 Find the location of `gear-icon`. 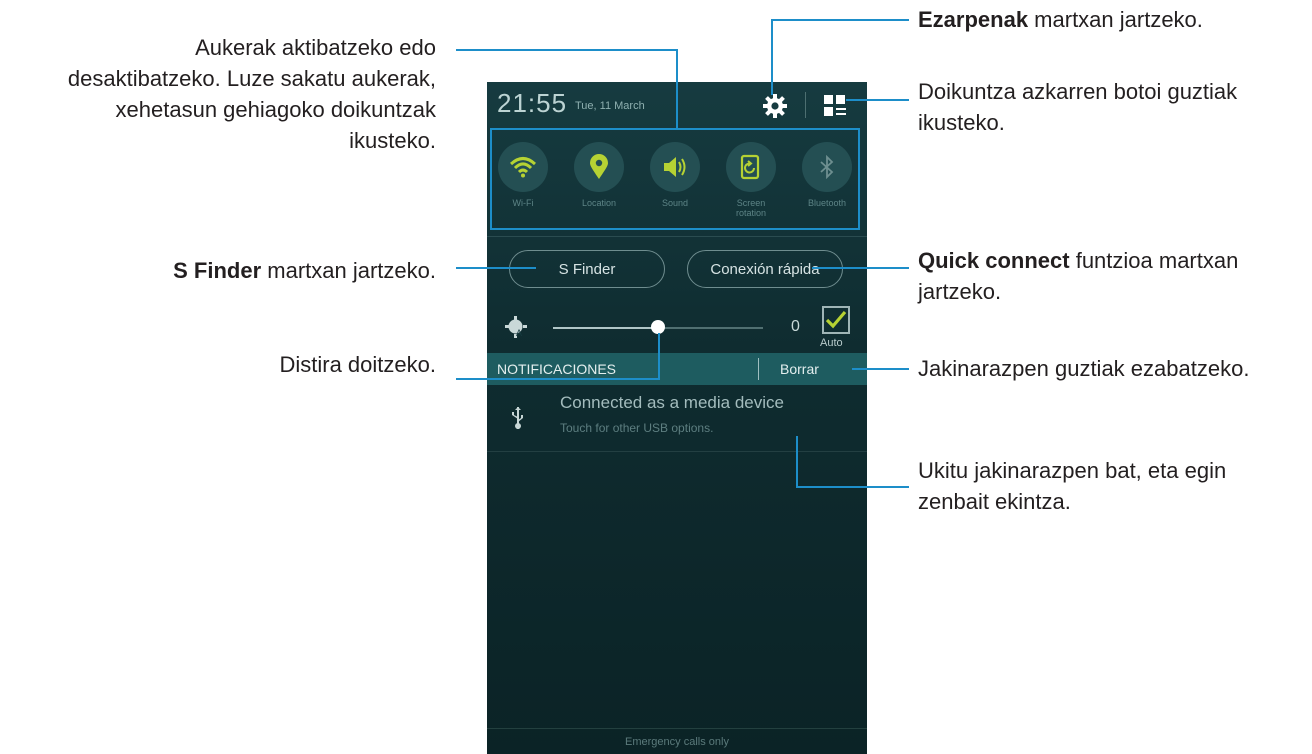

gear-icon is located at coordinates (775, 106).